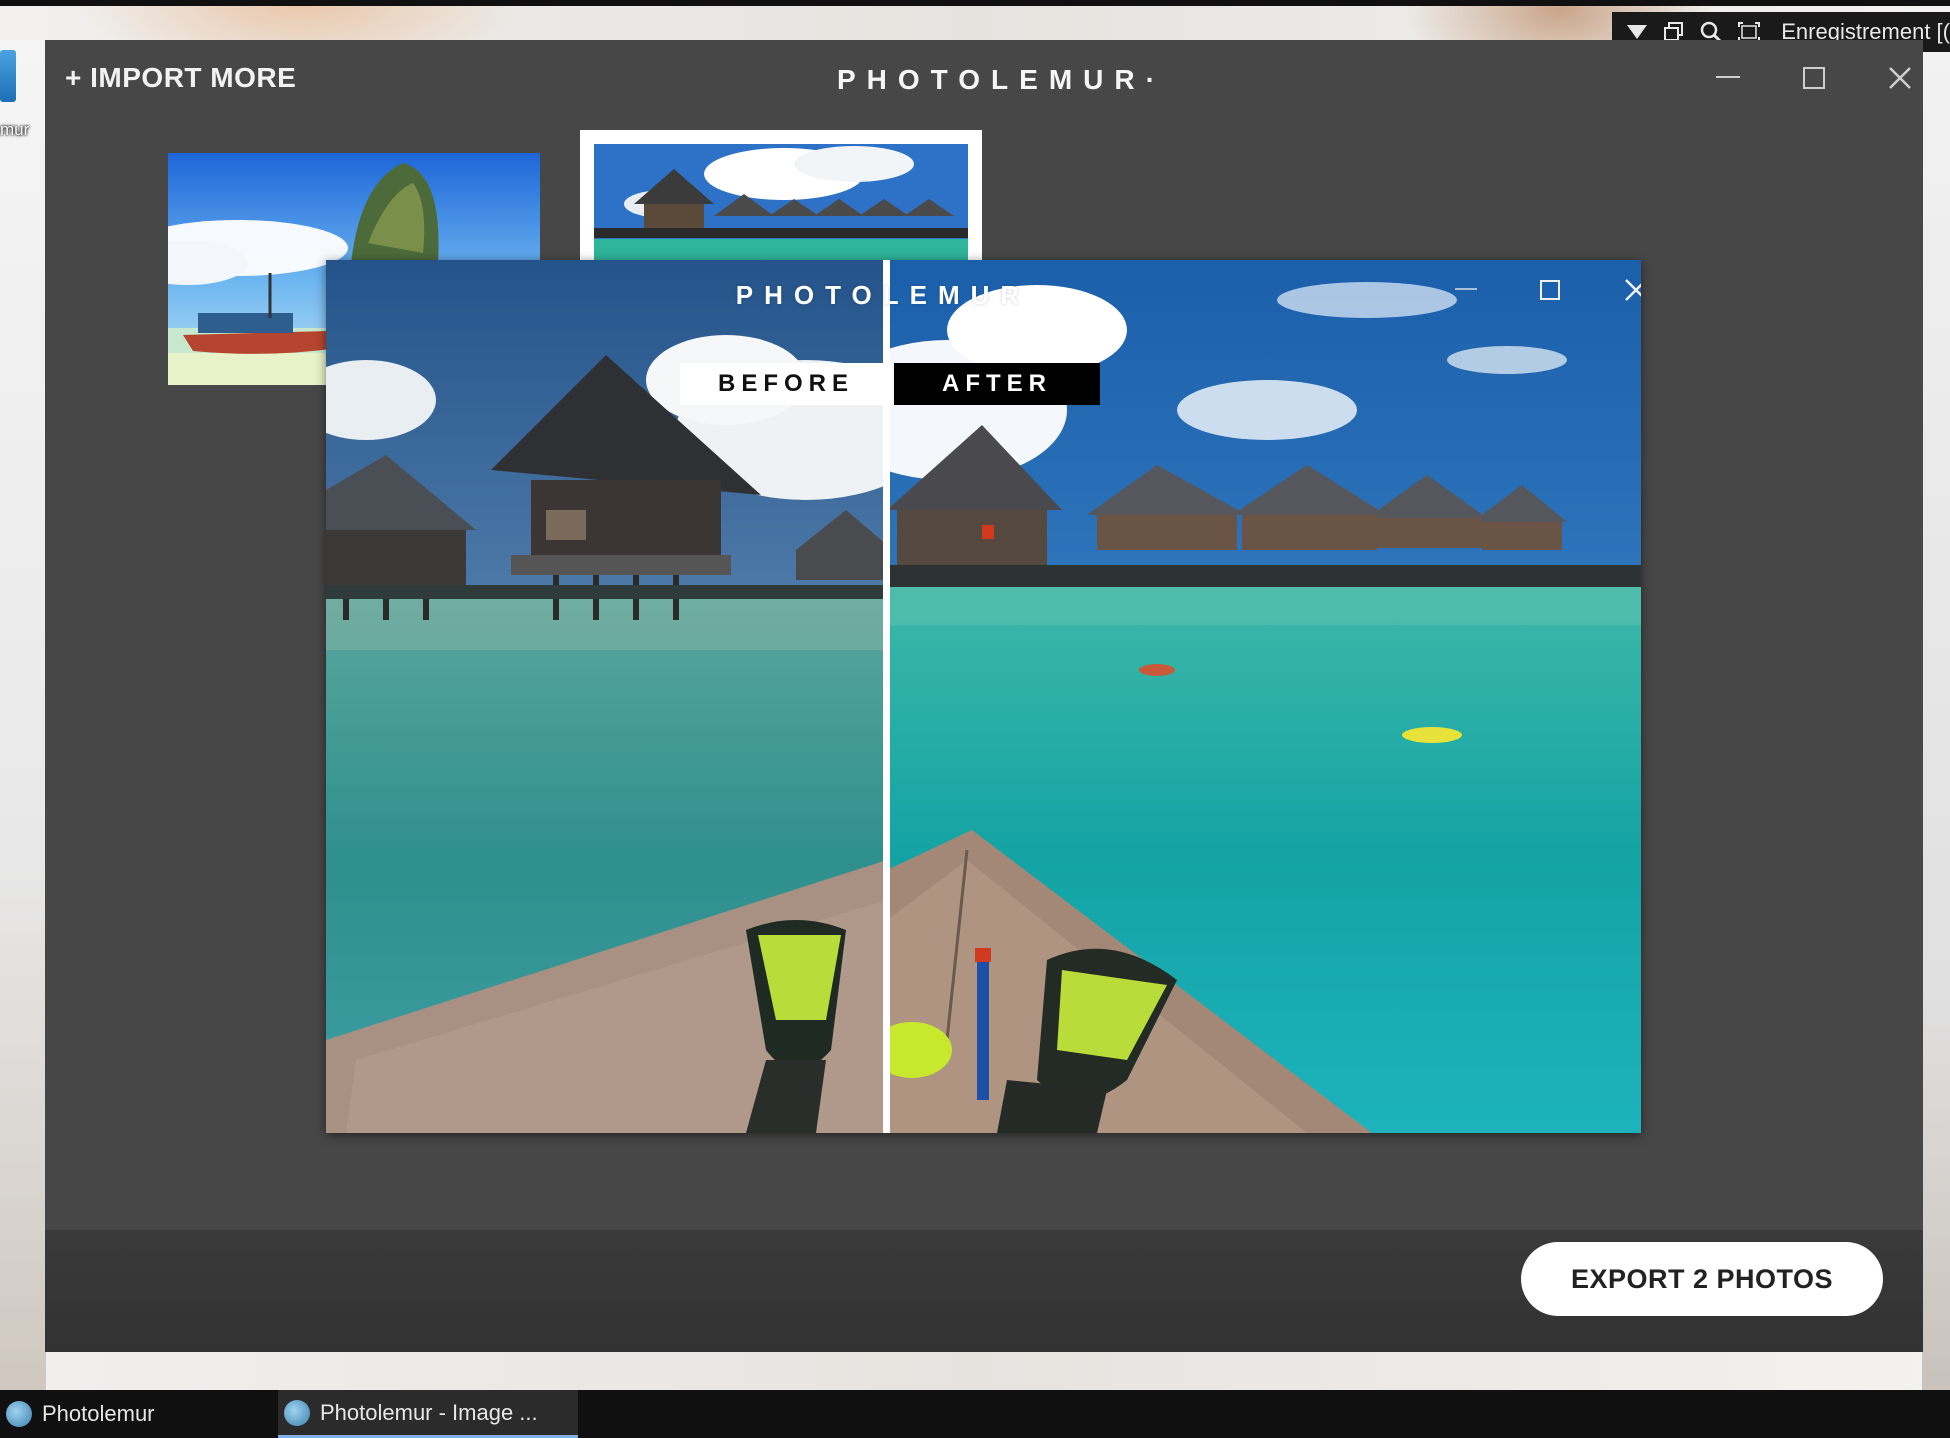 This screenshot has height=1438, width=1950. Describe the element at coordinates (23, 720) in the screenshot. I see `desktop-left-edge` at that location.